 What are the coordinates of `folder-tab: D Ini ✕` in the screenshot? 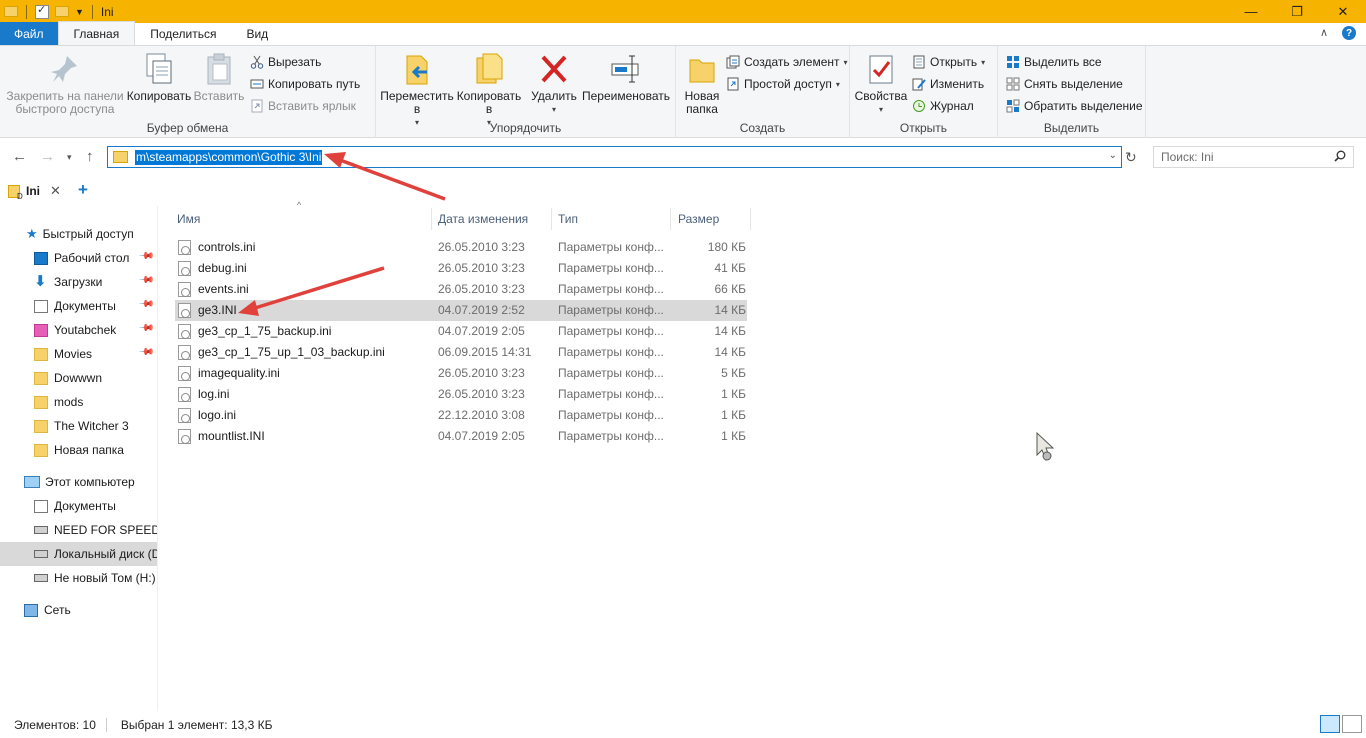 It's located at (34, 191).